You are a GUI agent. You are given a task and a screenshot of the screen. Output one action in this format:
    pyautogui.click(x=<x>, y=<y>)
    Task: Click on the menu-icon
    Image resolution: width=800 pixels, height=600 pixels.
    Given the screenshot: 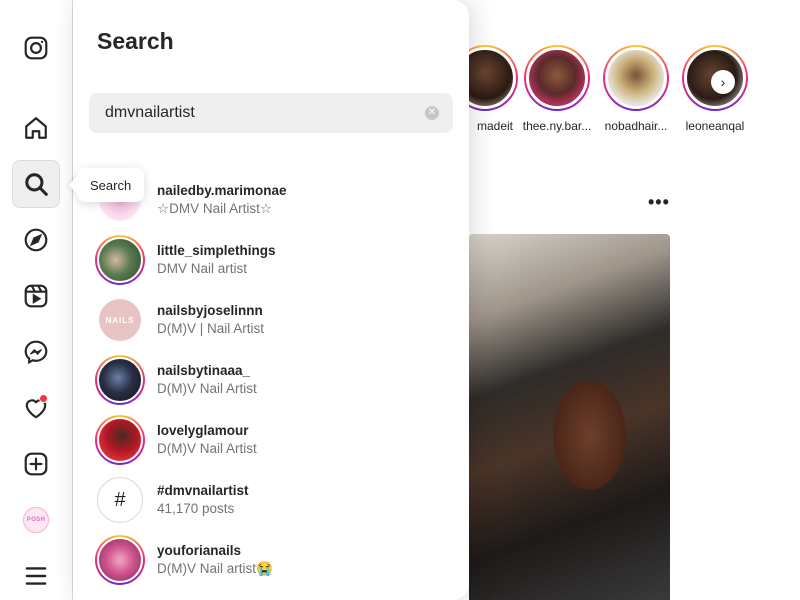 What is the action you would take?
    pyautogui.click(x=36, y=576)
    